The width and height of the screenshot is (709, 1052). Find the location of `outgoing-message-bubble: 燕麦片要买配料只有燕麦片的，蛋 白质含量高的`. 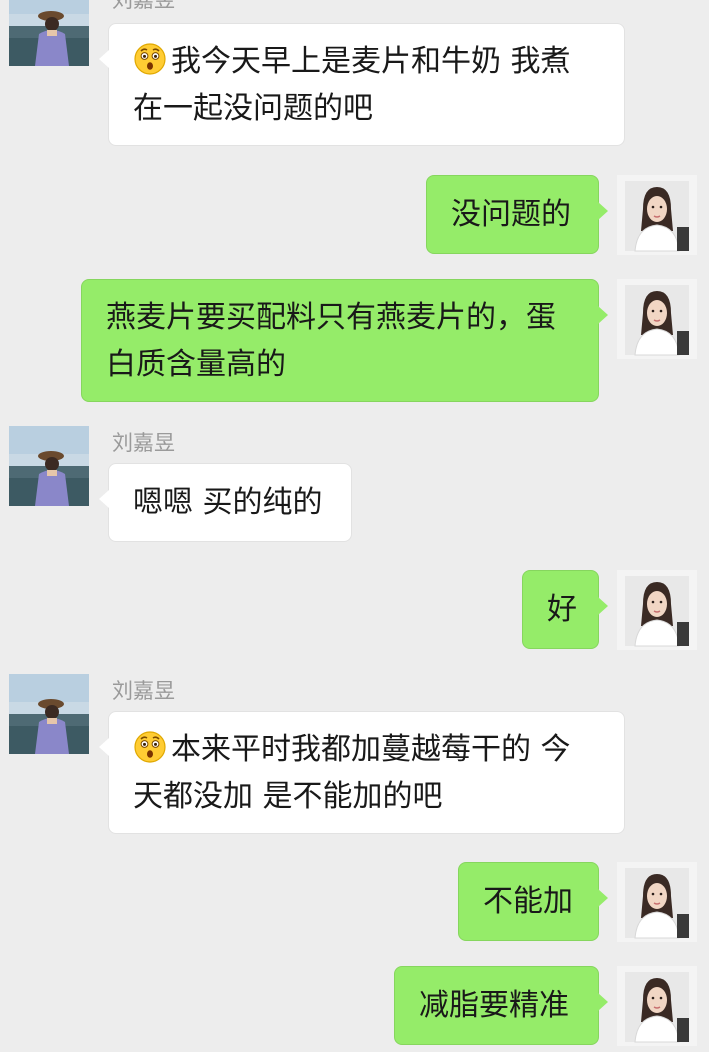

outgoing-message-bubble: 燕麦片要买配料只有燕麦片的，蛋 白质含量高的 is located at coordinates (344, 340).